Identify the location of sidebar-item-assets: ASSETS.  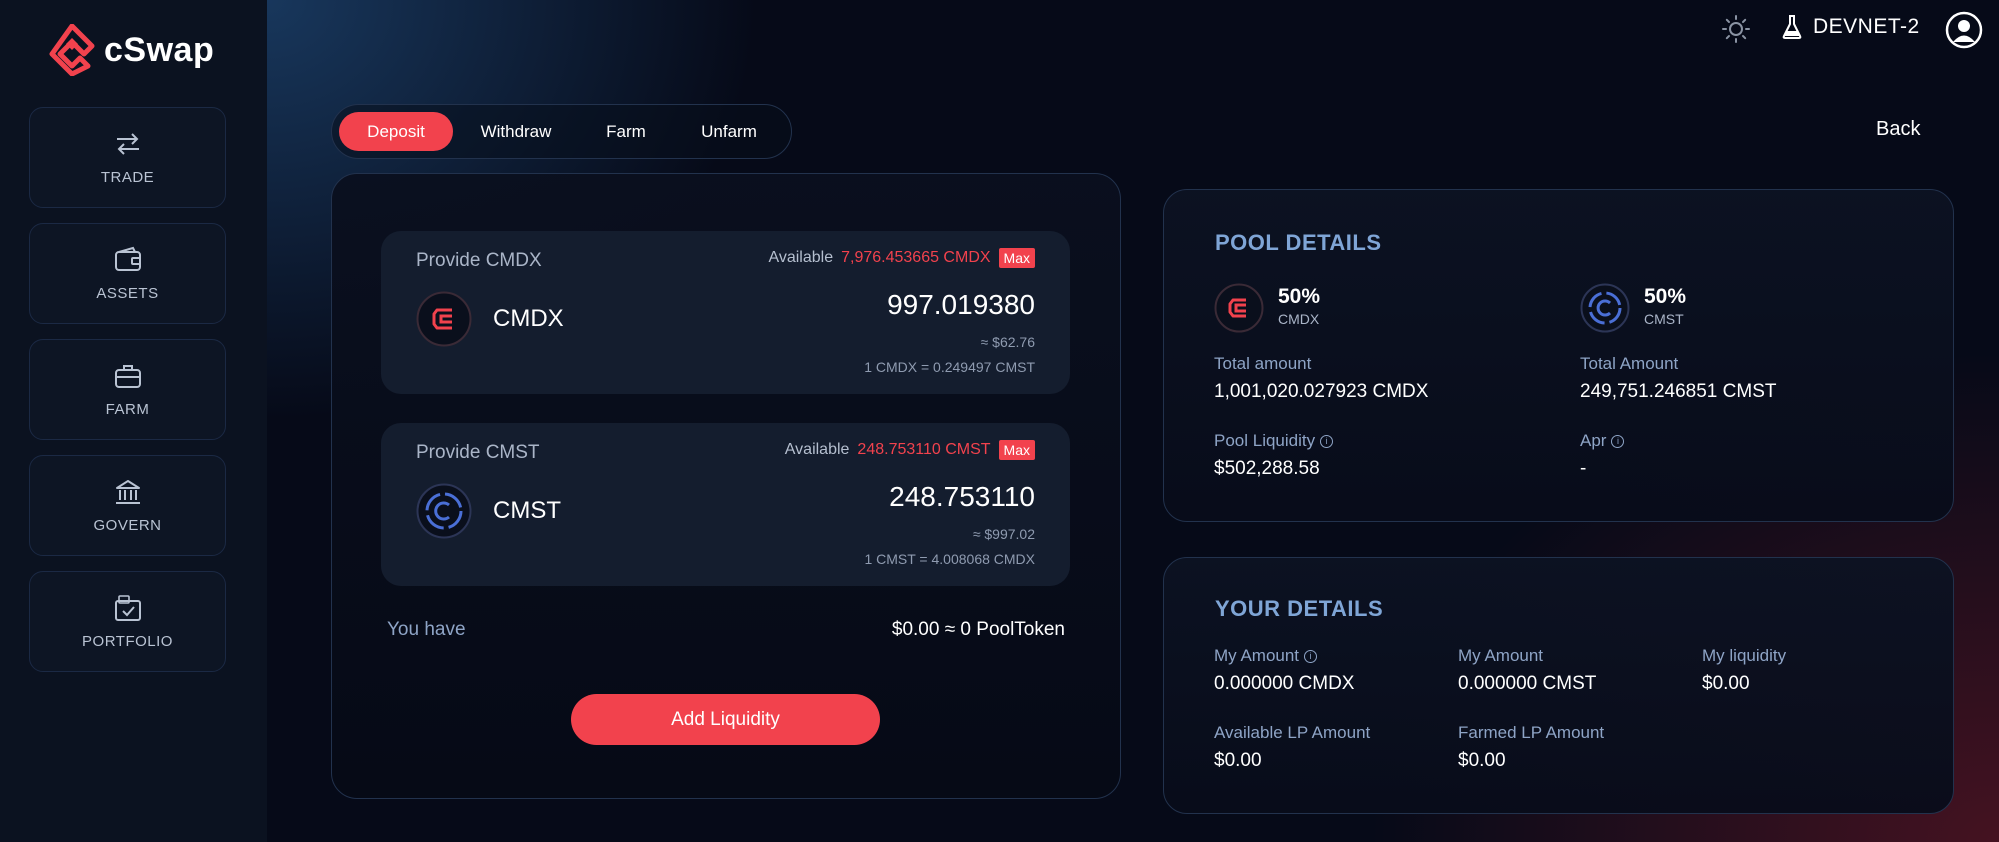
(127, 273).